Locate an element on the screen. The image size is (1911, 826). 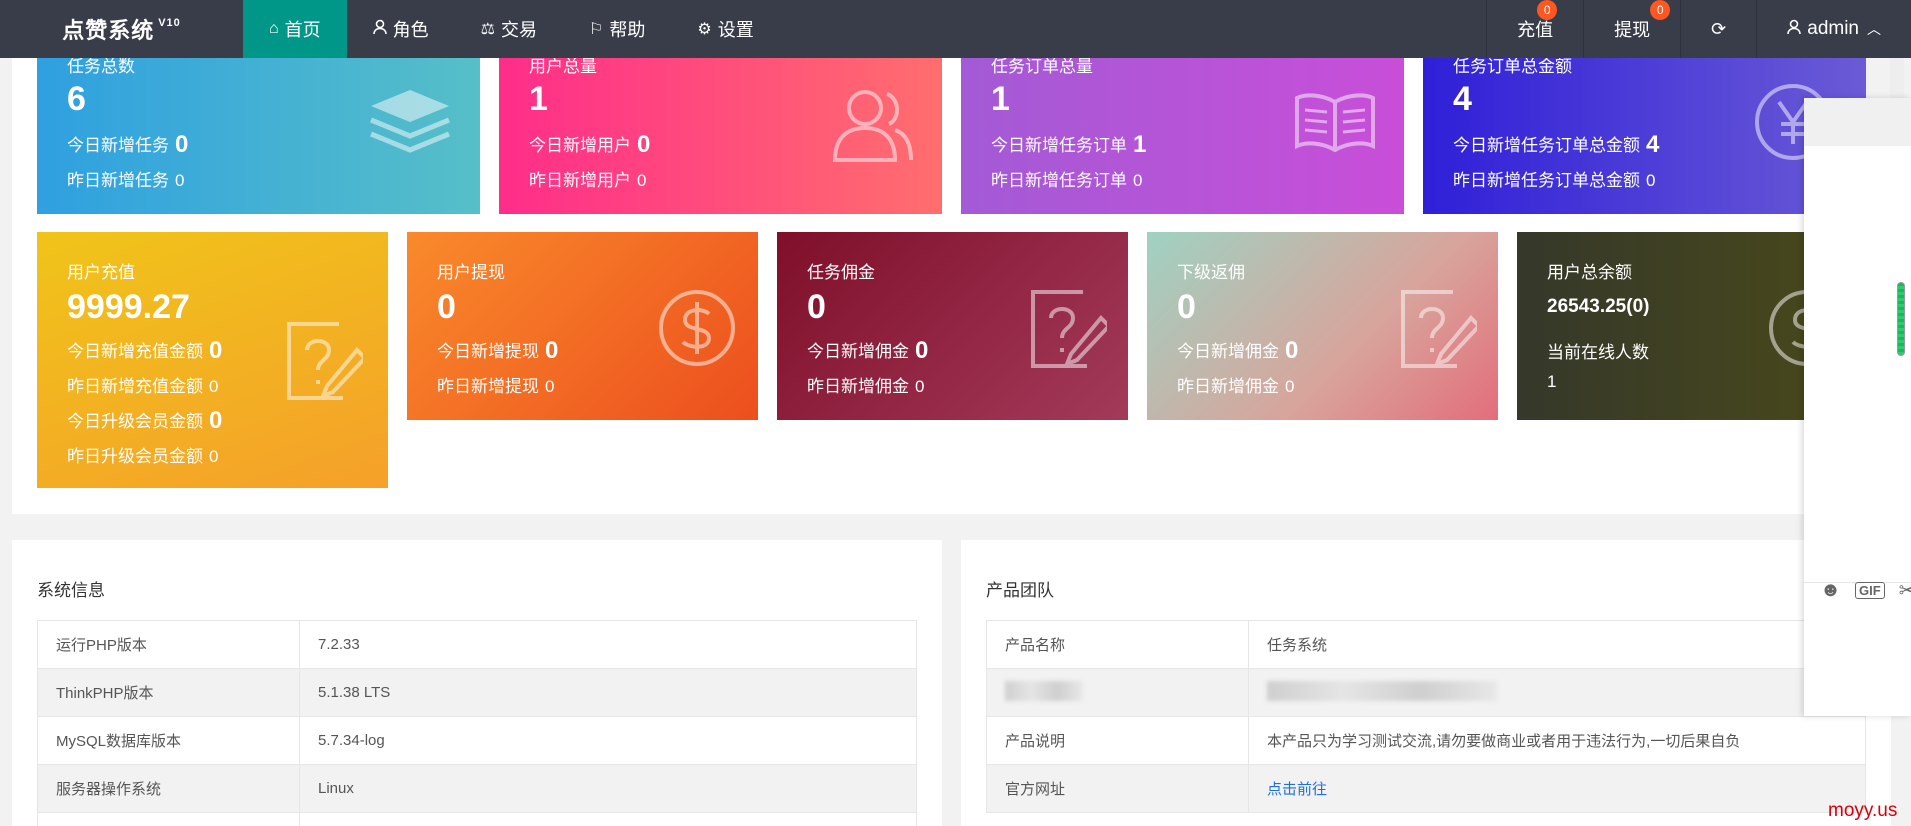
recharge-badge: 0 is located at coordinates (1547, 10).